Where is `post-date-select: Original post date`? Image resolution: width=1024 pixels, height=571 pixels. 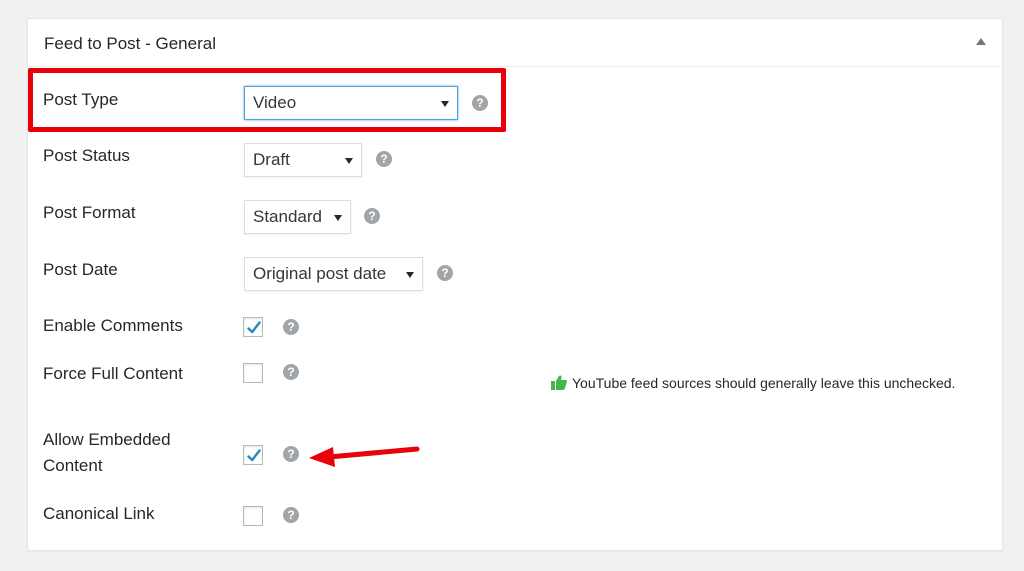 post-date-select: Original post date is located at coordinates (333, 274).